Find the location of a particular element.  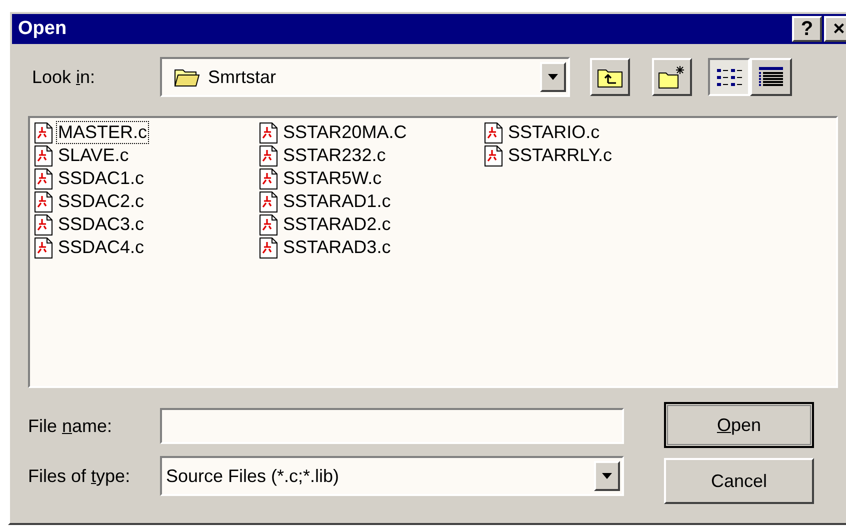

help-button: ? is located at coordinates (807, 29).